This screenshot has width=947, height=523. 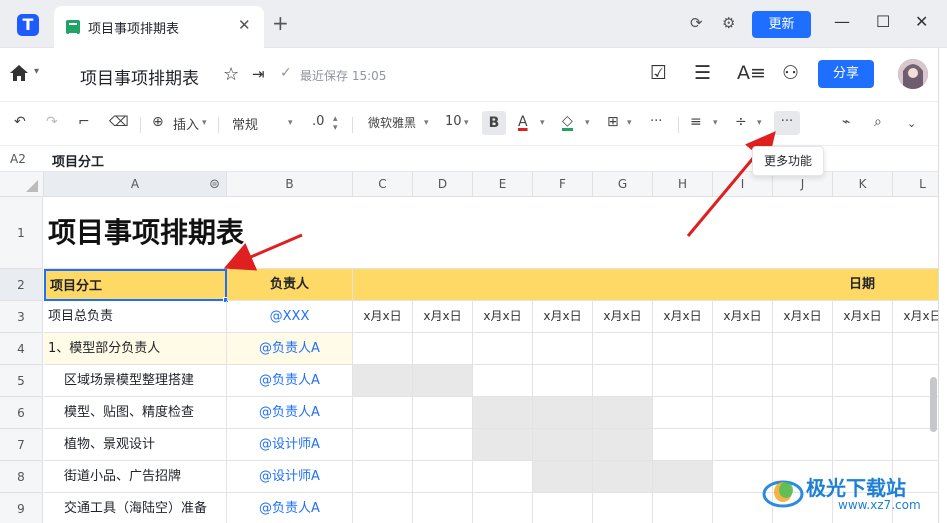 What do you see at coordinates (842, 22) in the screenshot?
I see `minimize-button: —` at bounding box center [842, 22].